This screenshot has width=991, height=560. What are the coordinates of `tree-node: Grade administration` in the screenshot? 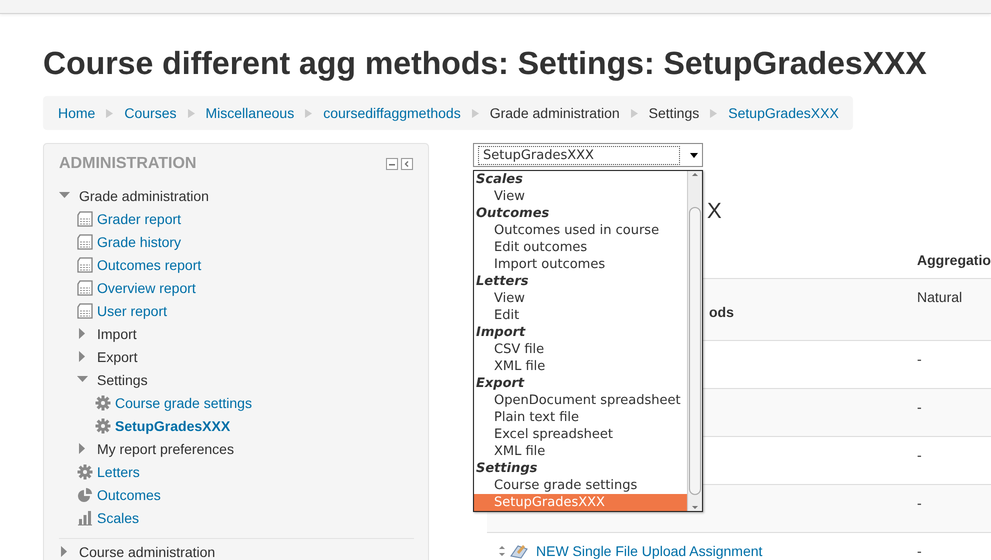 It's located at (144, 196).